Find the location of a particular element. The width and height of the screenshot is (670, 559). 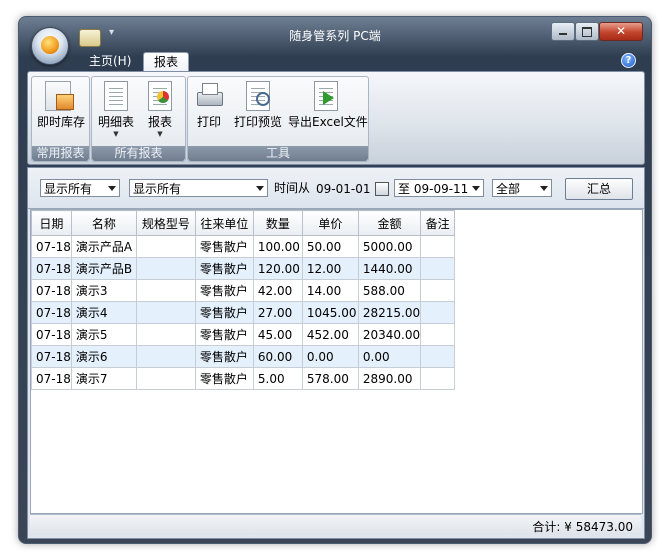

cell-qty: 27.00 is located at coordinates (277, 312).